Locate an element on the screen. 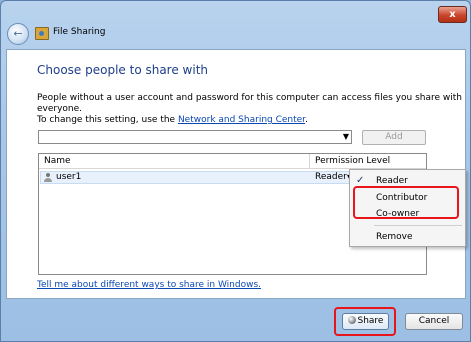 This screenshot has width=471, height=342. close-icon: x is located at coordinates (452, 14).